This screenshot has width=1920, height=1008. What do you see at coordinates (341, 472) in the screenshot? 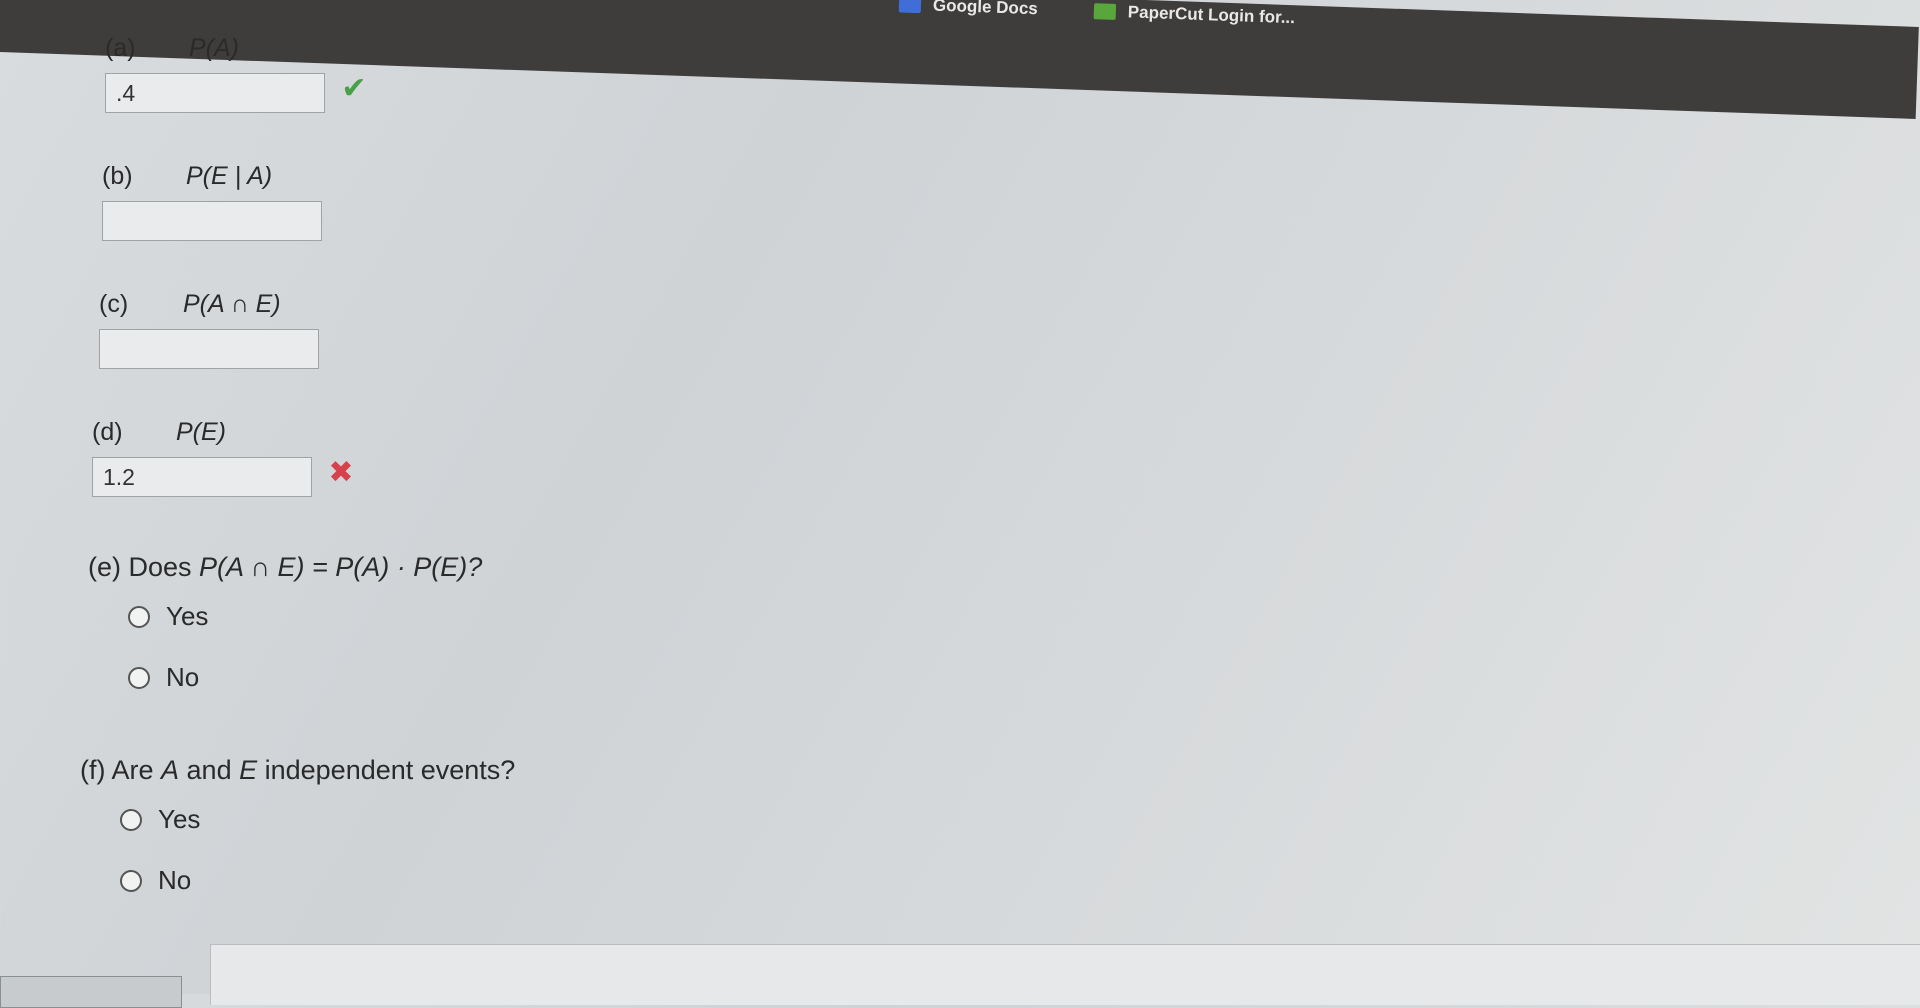
I see `x-mark-icon: ✖` at bounding box center [341, 472].